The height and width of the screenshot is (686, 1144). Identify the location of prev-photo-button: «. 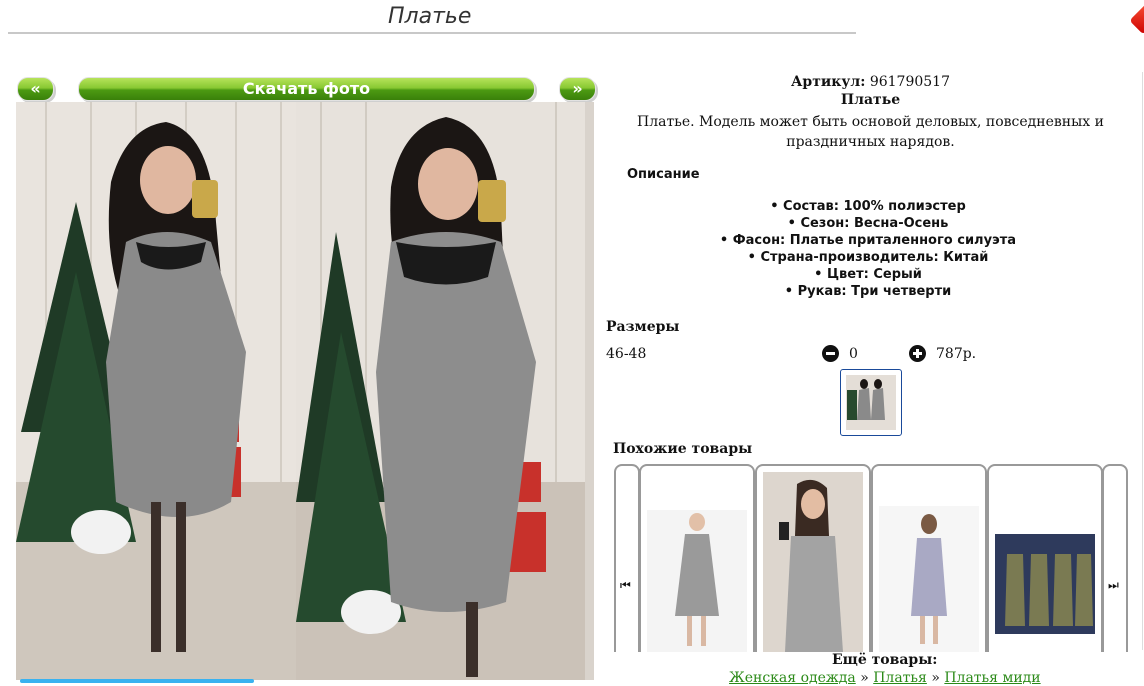
(35, 89).